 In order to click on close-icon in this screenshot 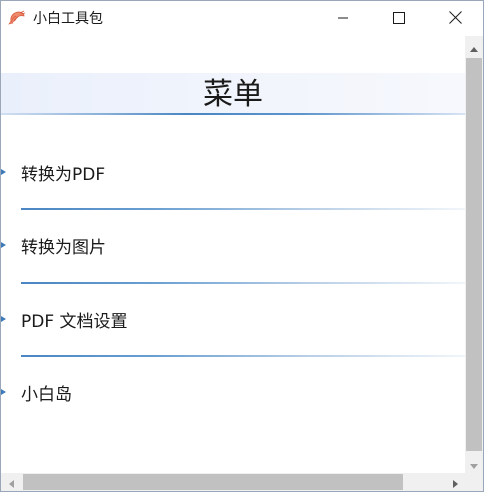, I will do `click(455, 18)`.